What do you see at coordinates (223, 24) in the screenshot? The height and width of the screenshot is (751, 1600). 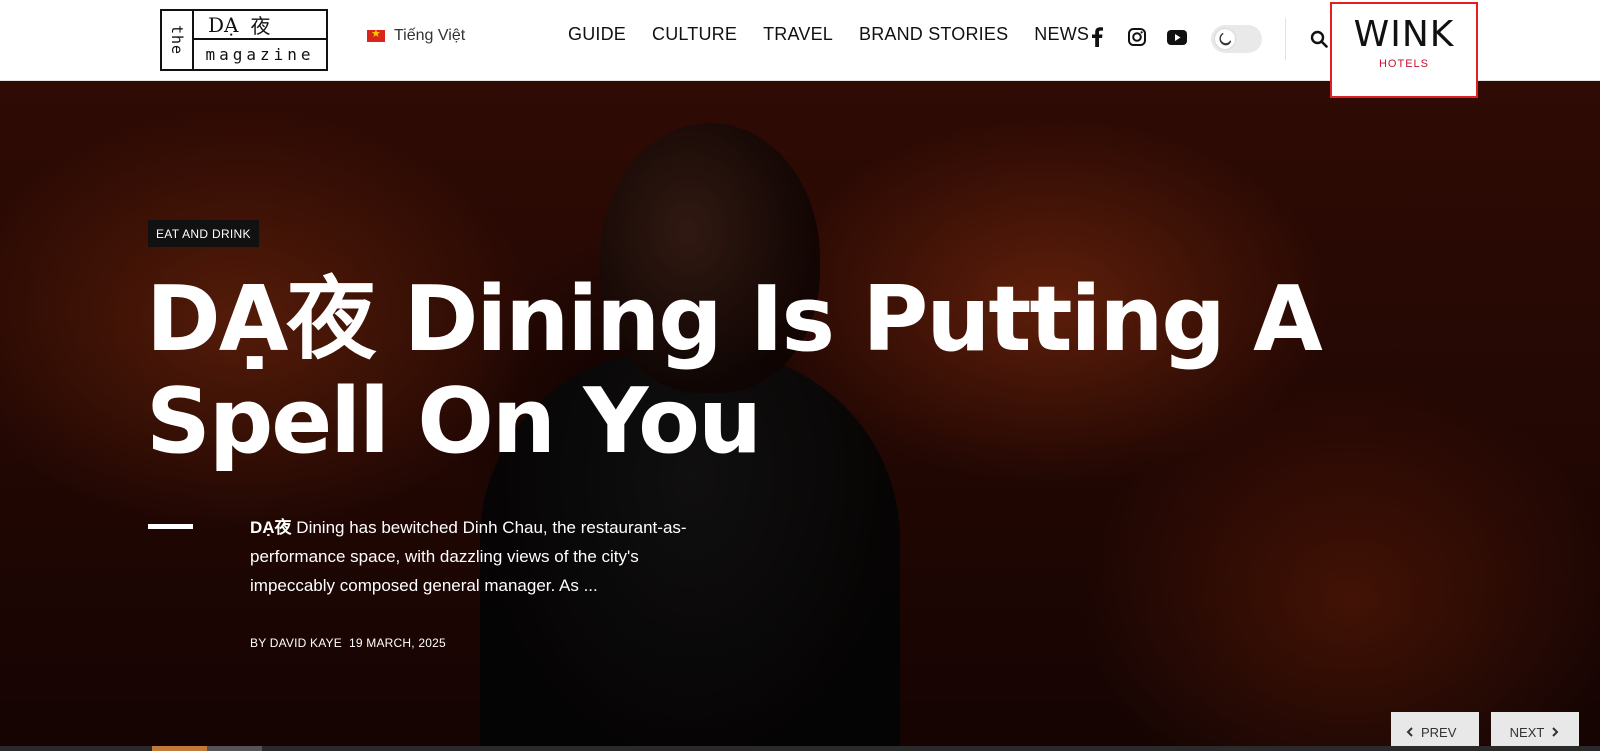 I see `logo-da: DẠ` at bounding box center [223, 24].